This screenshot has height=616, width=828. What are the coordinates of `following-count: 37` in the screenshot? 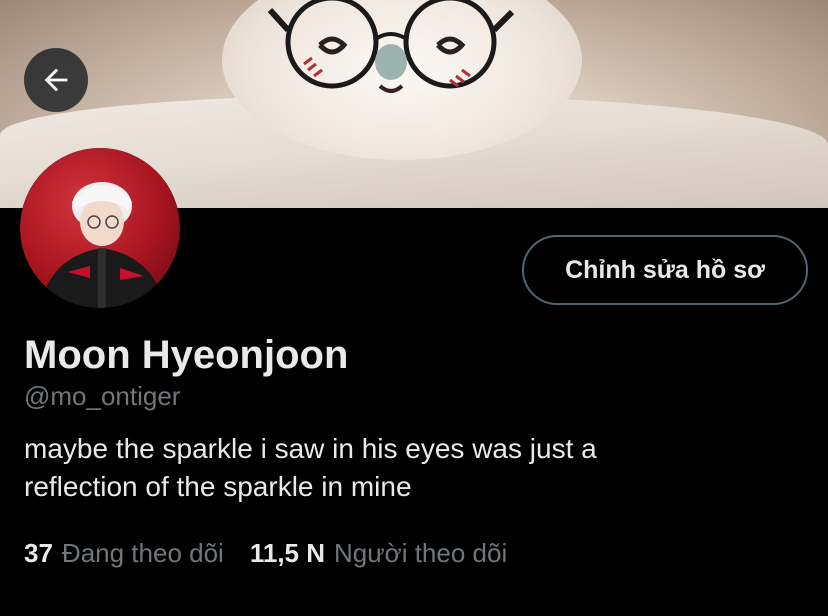 It's located at (38, 553).